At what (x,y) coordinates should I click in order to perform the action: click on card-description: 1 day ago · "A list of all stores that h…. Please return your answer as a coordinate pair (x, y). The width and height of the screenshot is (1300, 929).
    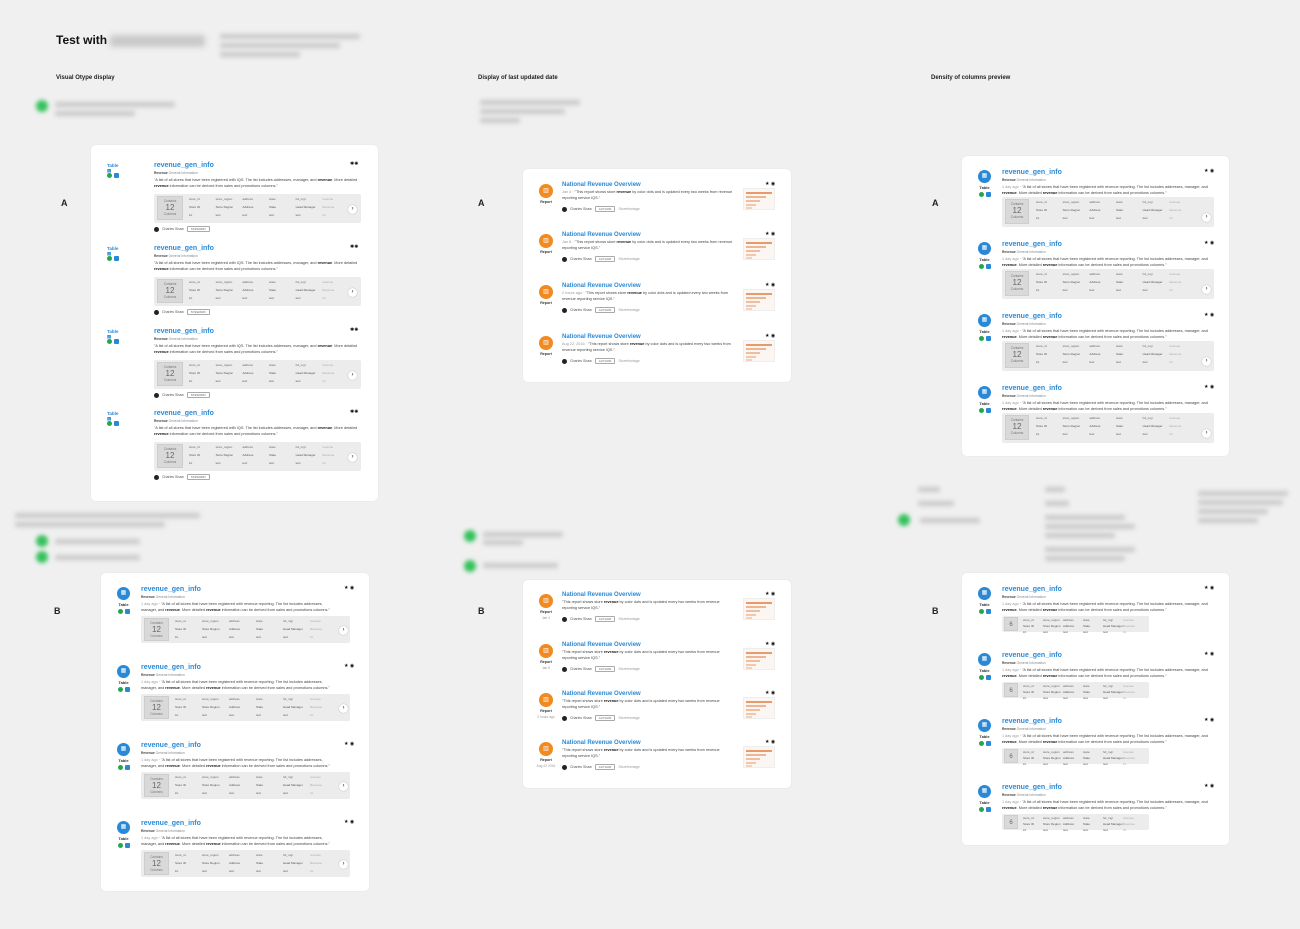
    Looking at the image, I should click on (1105, 739).